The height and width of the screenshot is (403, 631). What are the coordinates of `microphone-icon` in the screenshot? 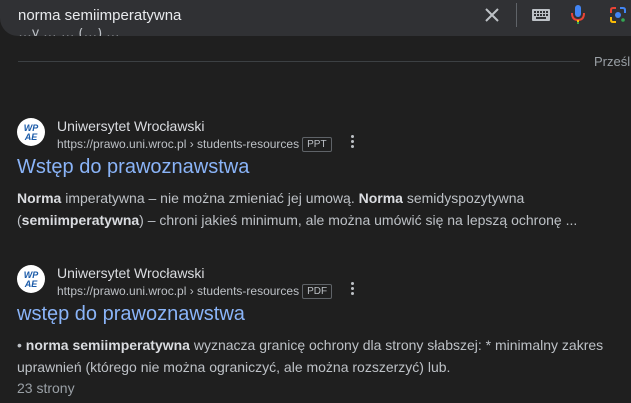 It's located at (578, 15).